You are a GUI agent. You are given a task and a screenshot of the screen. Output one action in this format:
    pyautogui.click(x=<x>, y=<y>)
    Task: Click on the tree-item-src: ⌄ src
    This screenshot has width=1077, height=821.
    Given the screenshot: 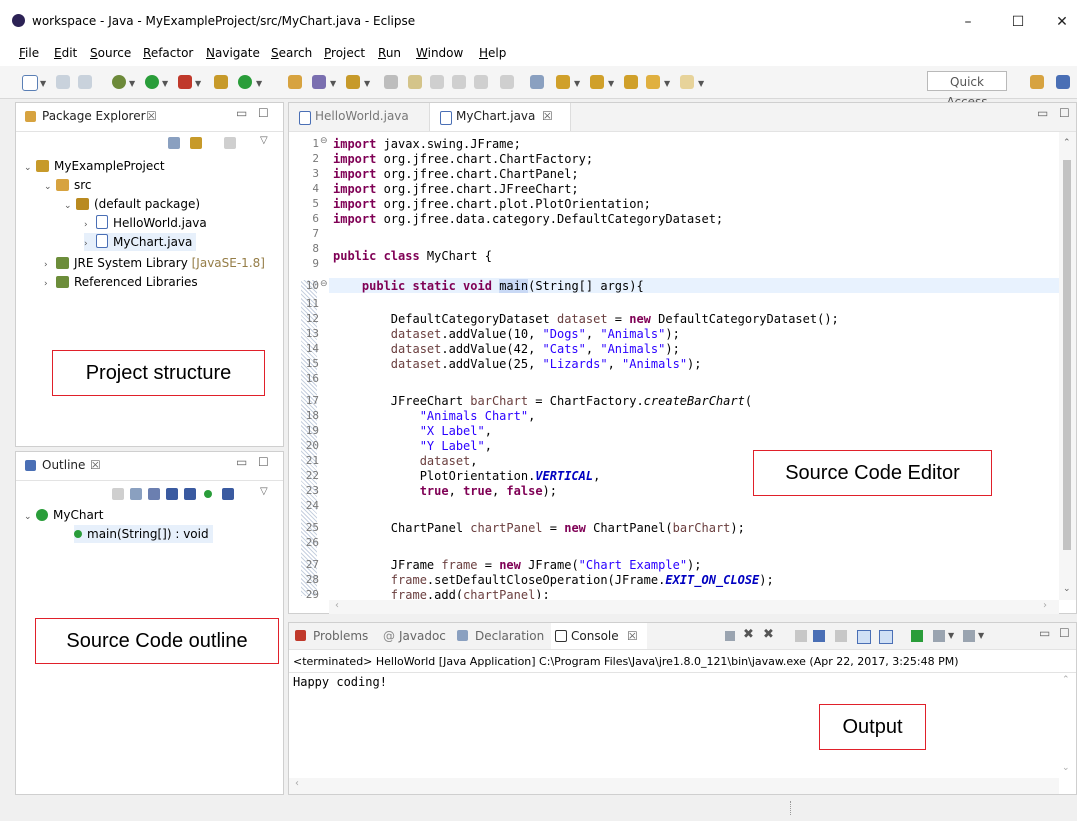 What is the action you would take?
    pyautogui.click(x=68, y=185)
    